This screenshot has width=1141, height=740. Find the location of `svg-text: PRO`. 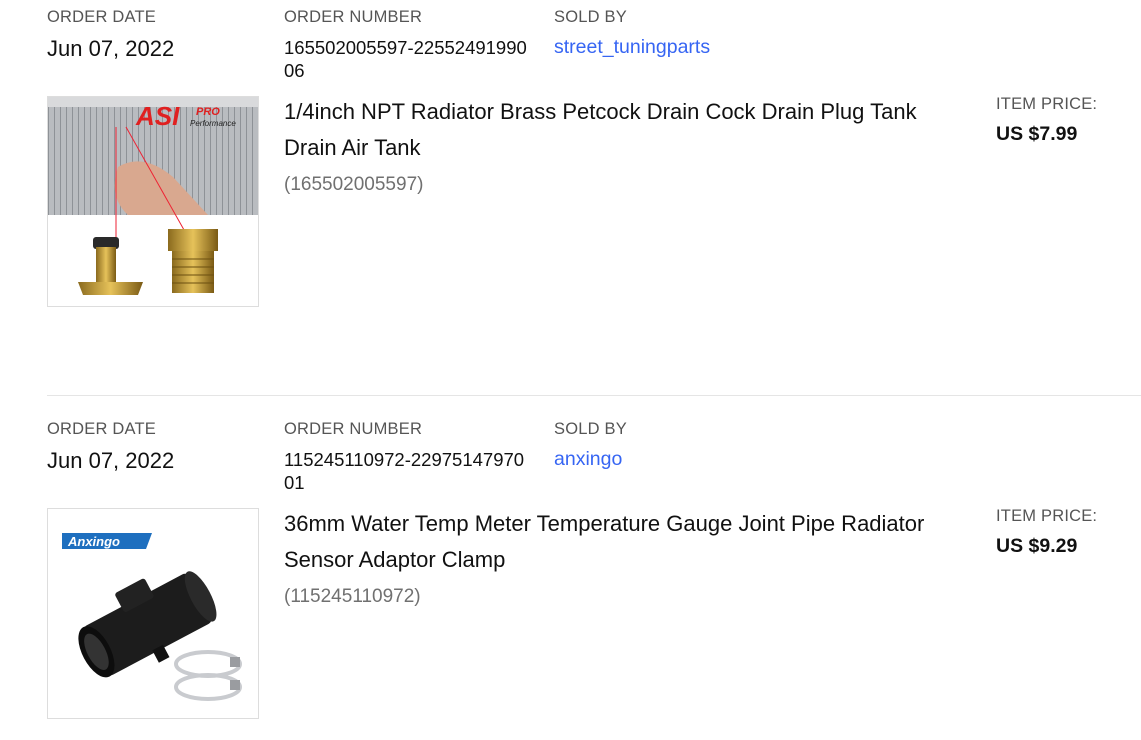

svg-text: PRO is located at coordinates (208, 112).